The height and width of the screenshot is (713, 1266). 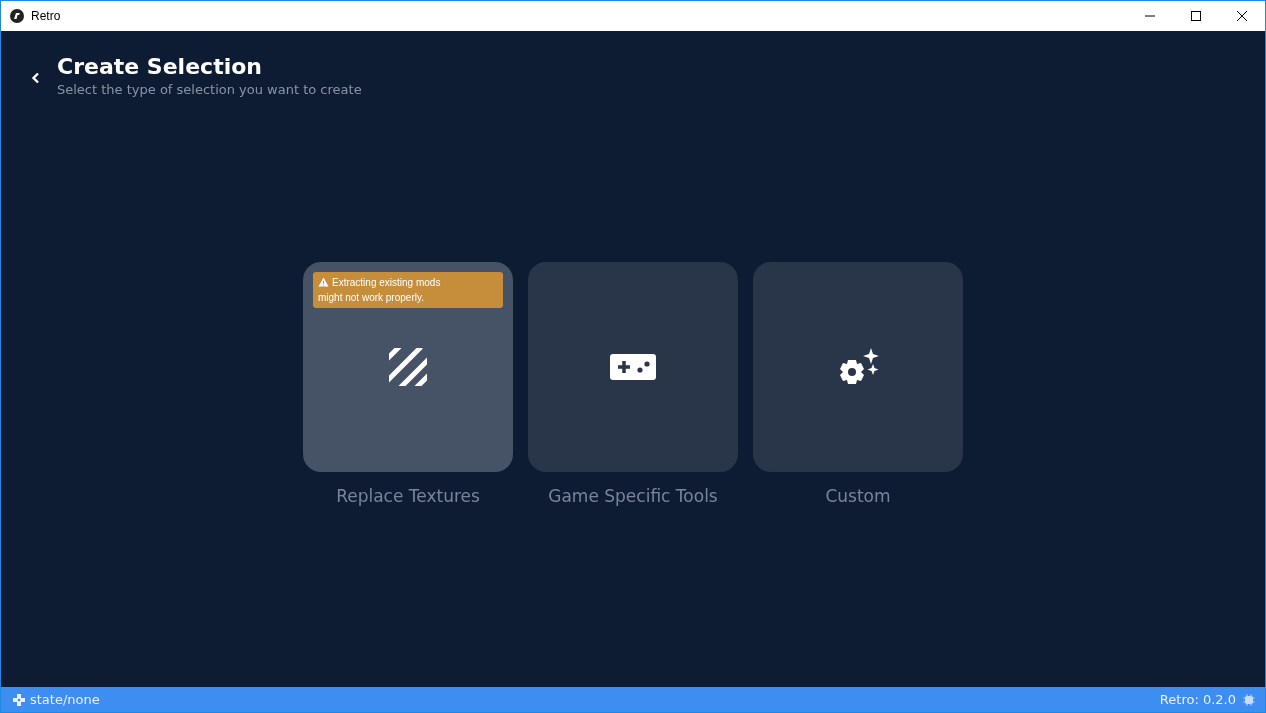 What do you see at coordinates (36, 78) in the screenshot?
I see `back-chevron-icon` at bounding box center [36, 78].